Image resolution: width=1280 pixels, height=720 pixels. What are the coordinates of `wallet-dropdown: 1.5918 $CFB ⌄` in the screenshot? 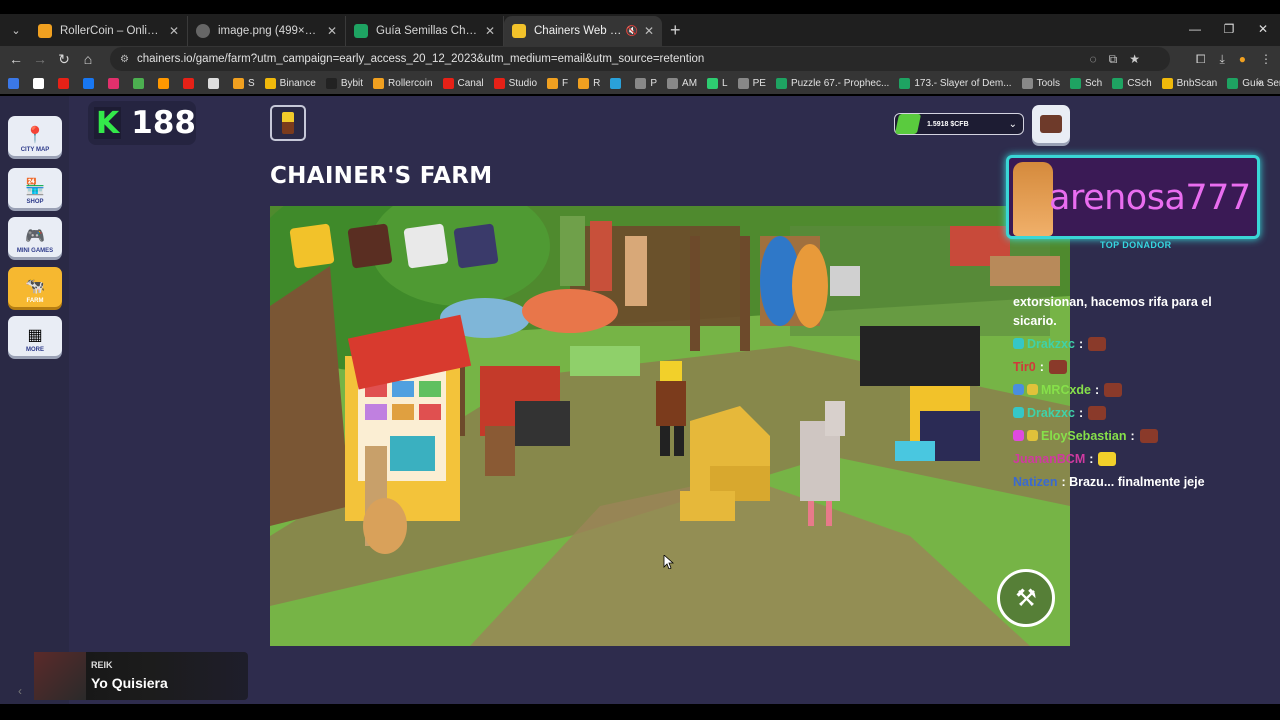 It's located at (959, 124).